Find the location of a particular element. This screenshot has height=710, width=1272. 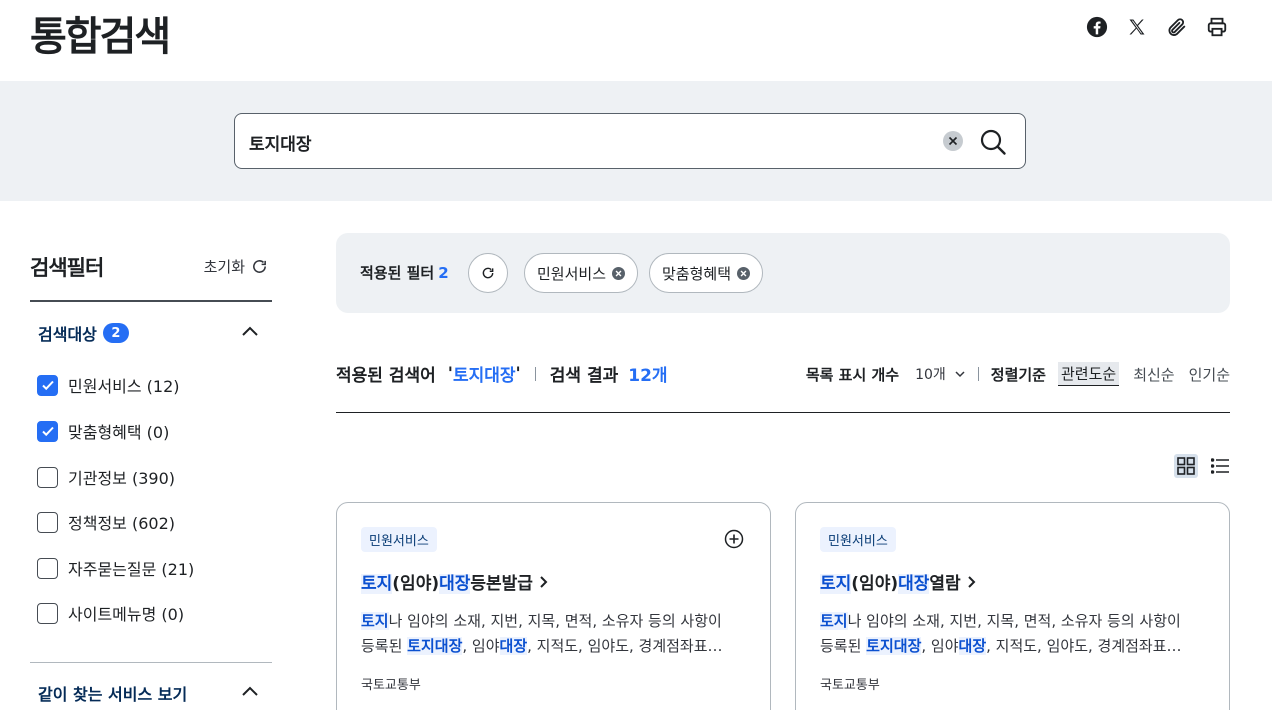

search-button is located at coordinates (993, 142).